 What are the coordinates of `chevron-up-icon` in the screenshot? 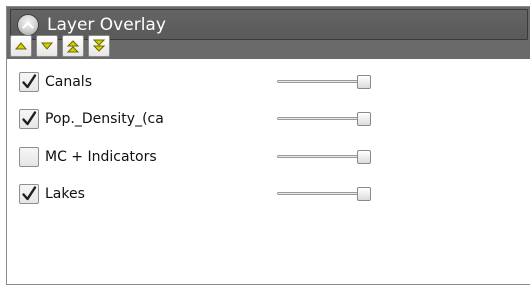 It's located at (28, 25).